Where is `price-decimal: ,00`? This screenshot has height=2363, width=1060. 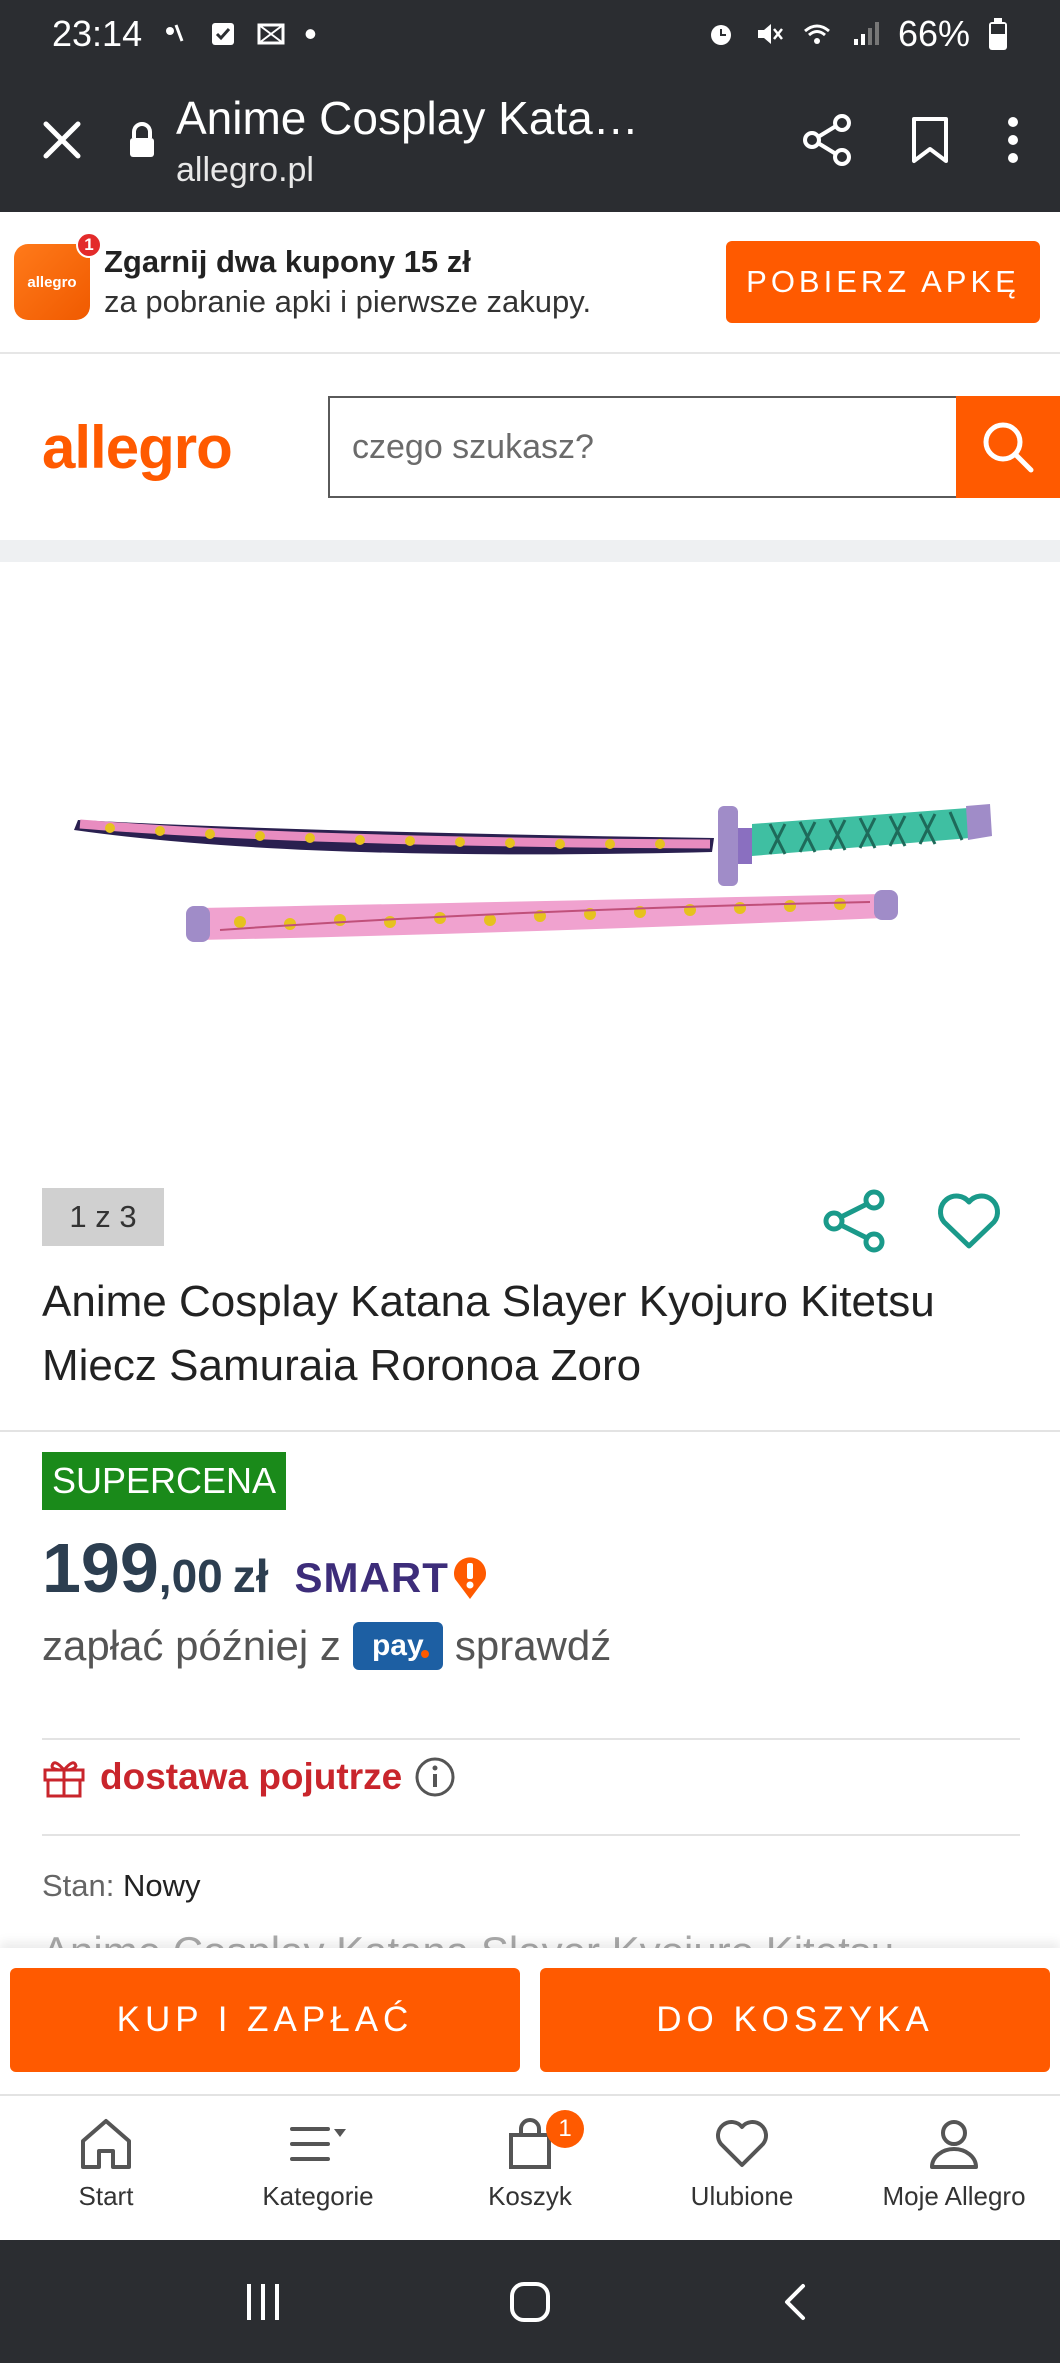
price-decimal: ,00 is located at coordinates (190, 1576).